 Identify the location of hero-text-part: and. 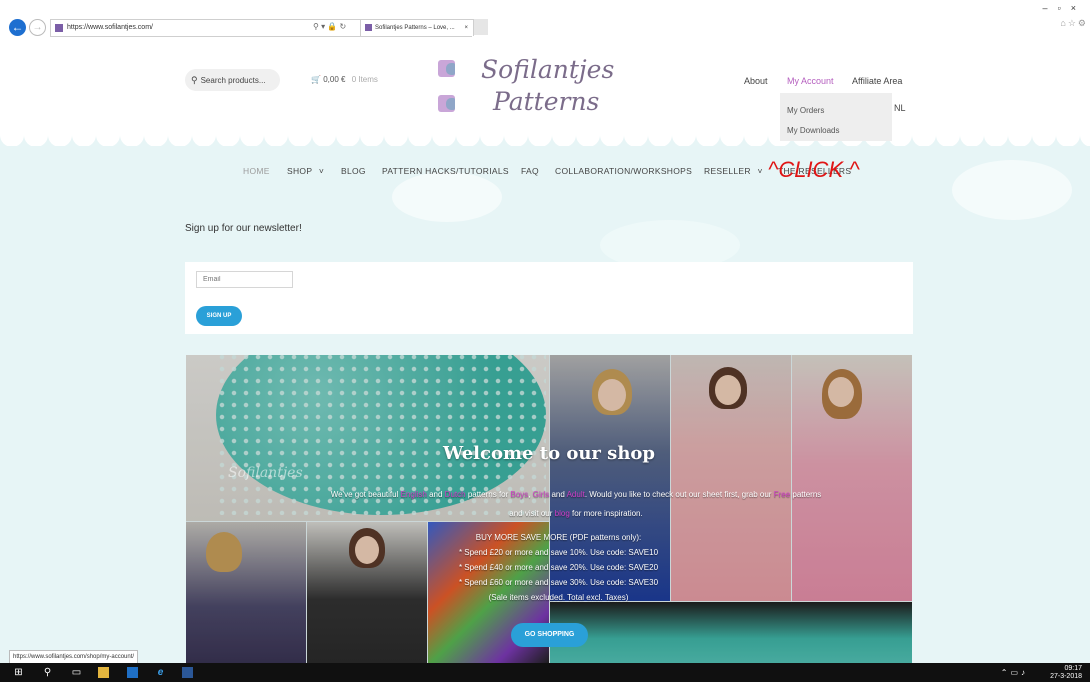
(436, 494).